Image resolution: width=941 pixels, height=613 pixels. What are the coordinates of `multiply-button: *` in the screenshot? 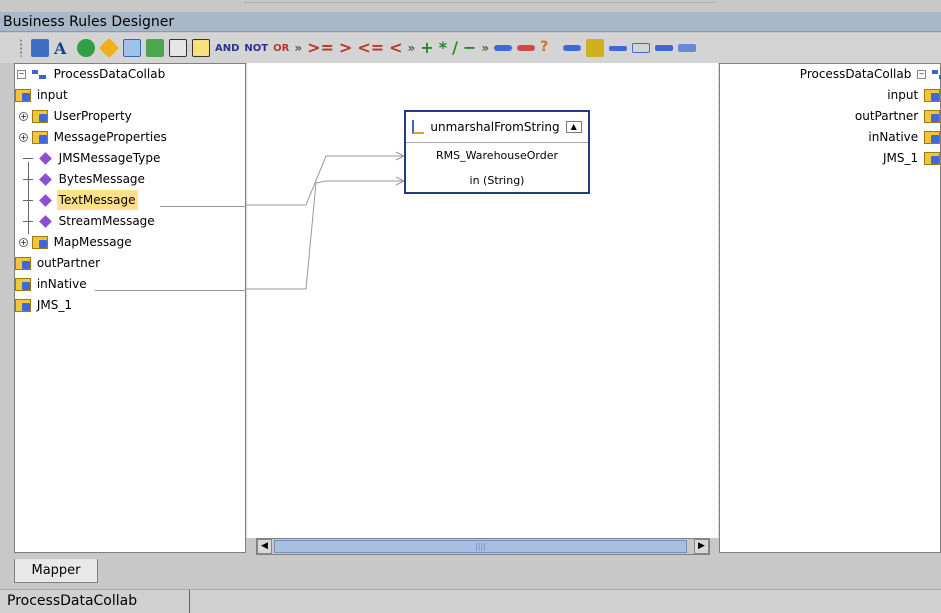 It's located at (443, 48).